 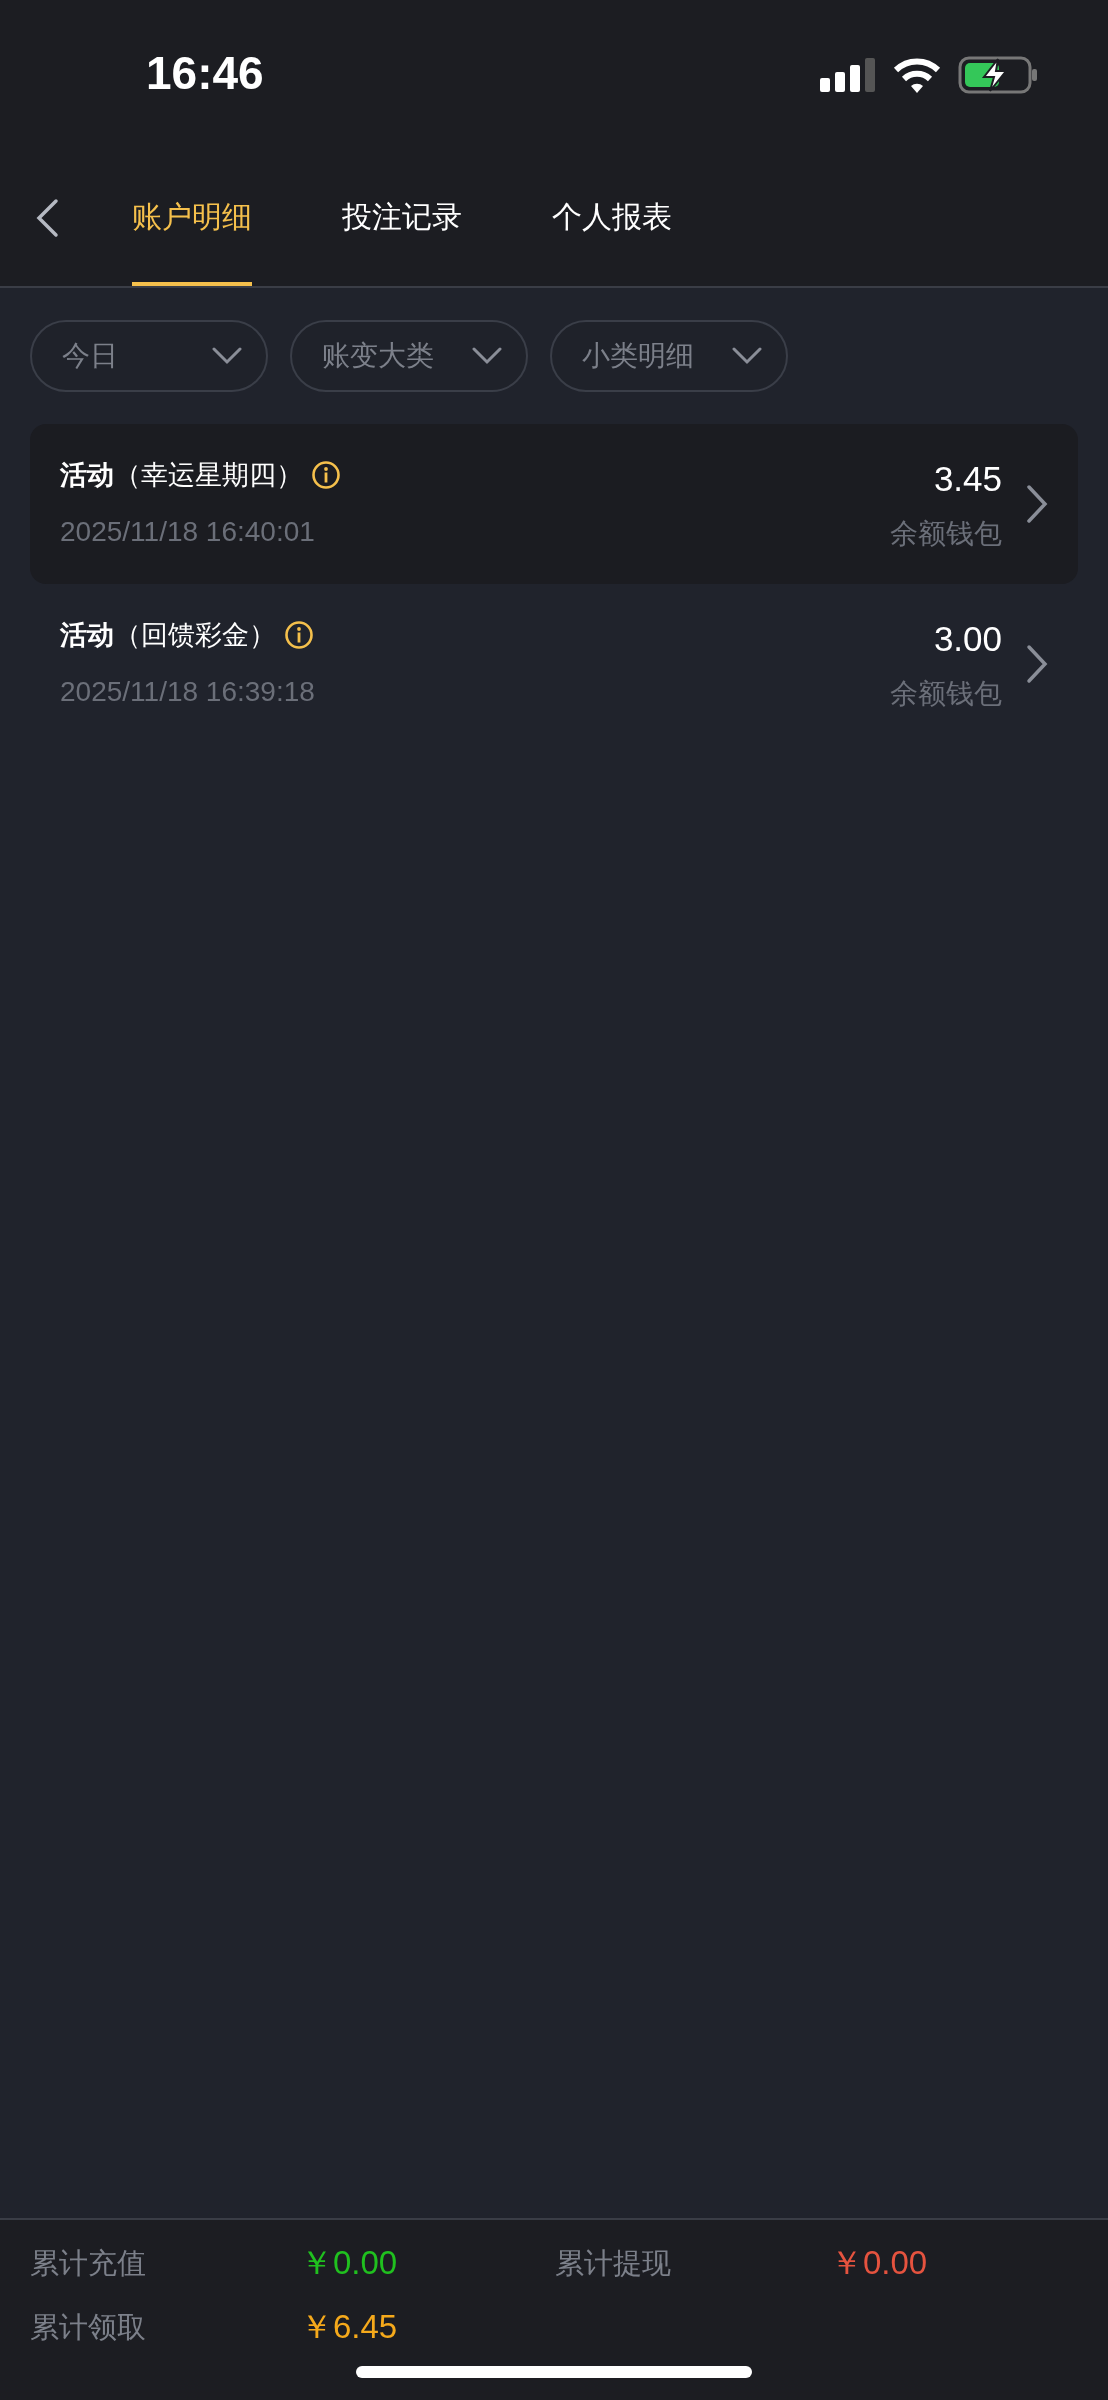 I want to click on summary-label: 累计提现, so click(x=613, y=2263).